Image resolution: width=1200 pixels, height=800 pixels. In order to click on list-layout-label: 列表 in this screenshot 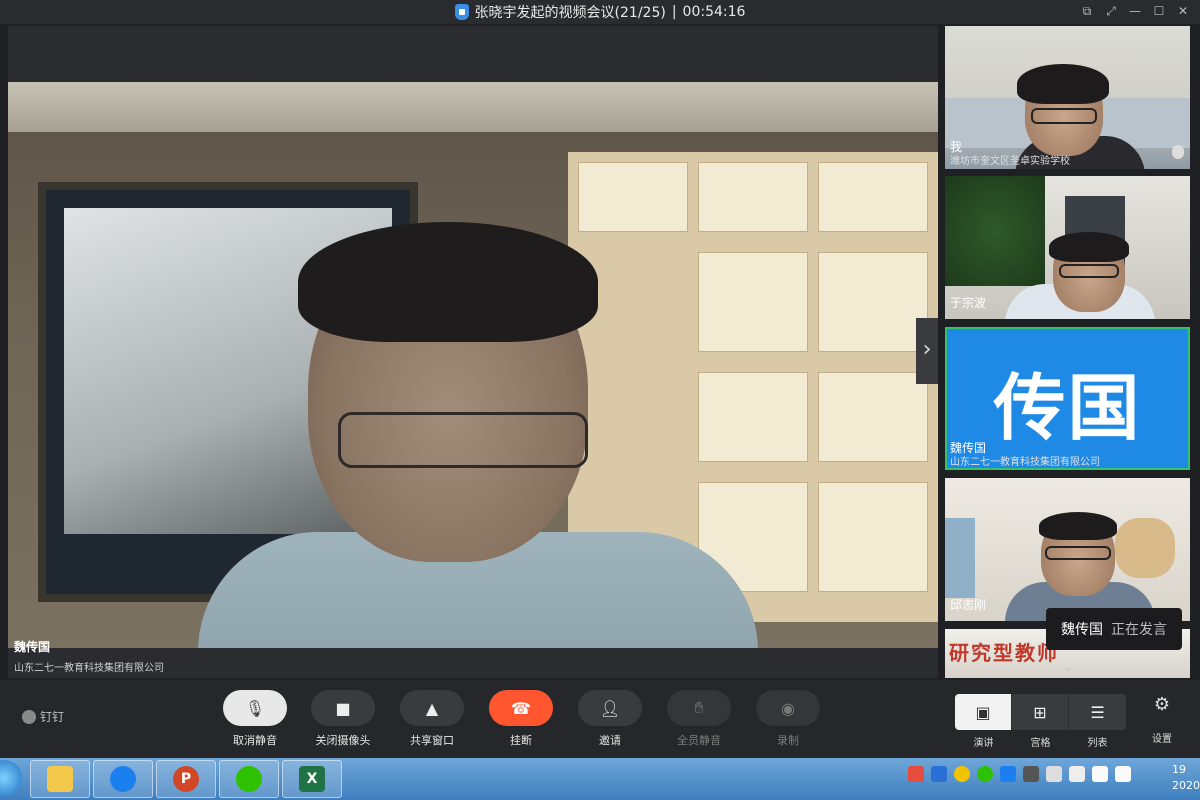, I will do `click(1097, 743)`.